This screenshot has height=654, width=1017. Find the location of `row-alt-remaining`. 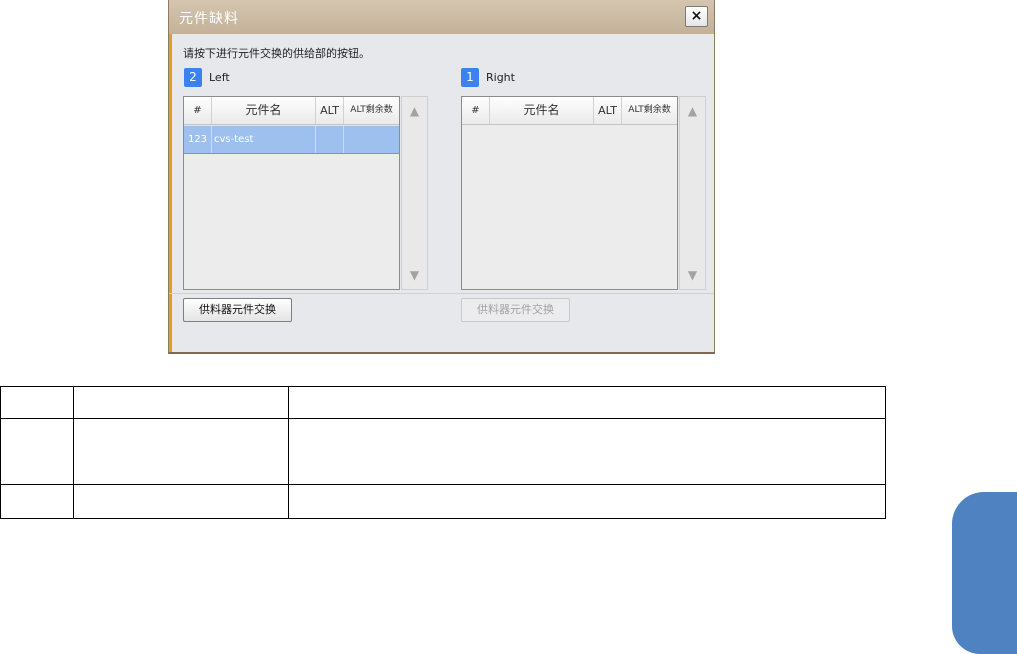

row-alt-remaining is located at coordinates (371, 139).